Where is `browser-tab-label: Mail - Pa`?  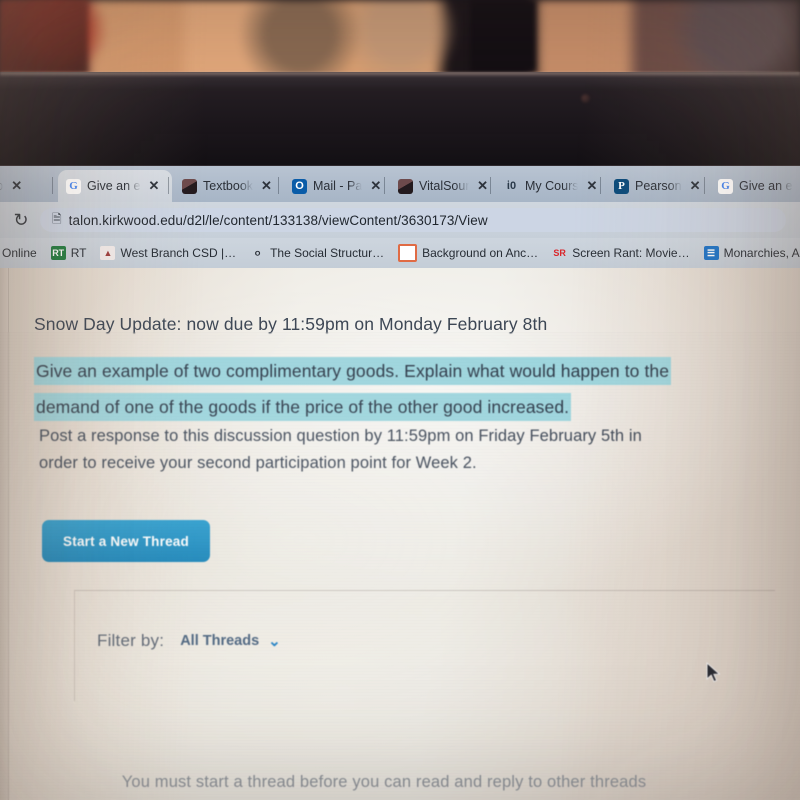
browser-tab-label: Mail - Pa is located at coordinates (338, 186).